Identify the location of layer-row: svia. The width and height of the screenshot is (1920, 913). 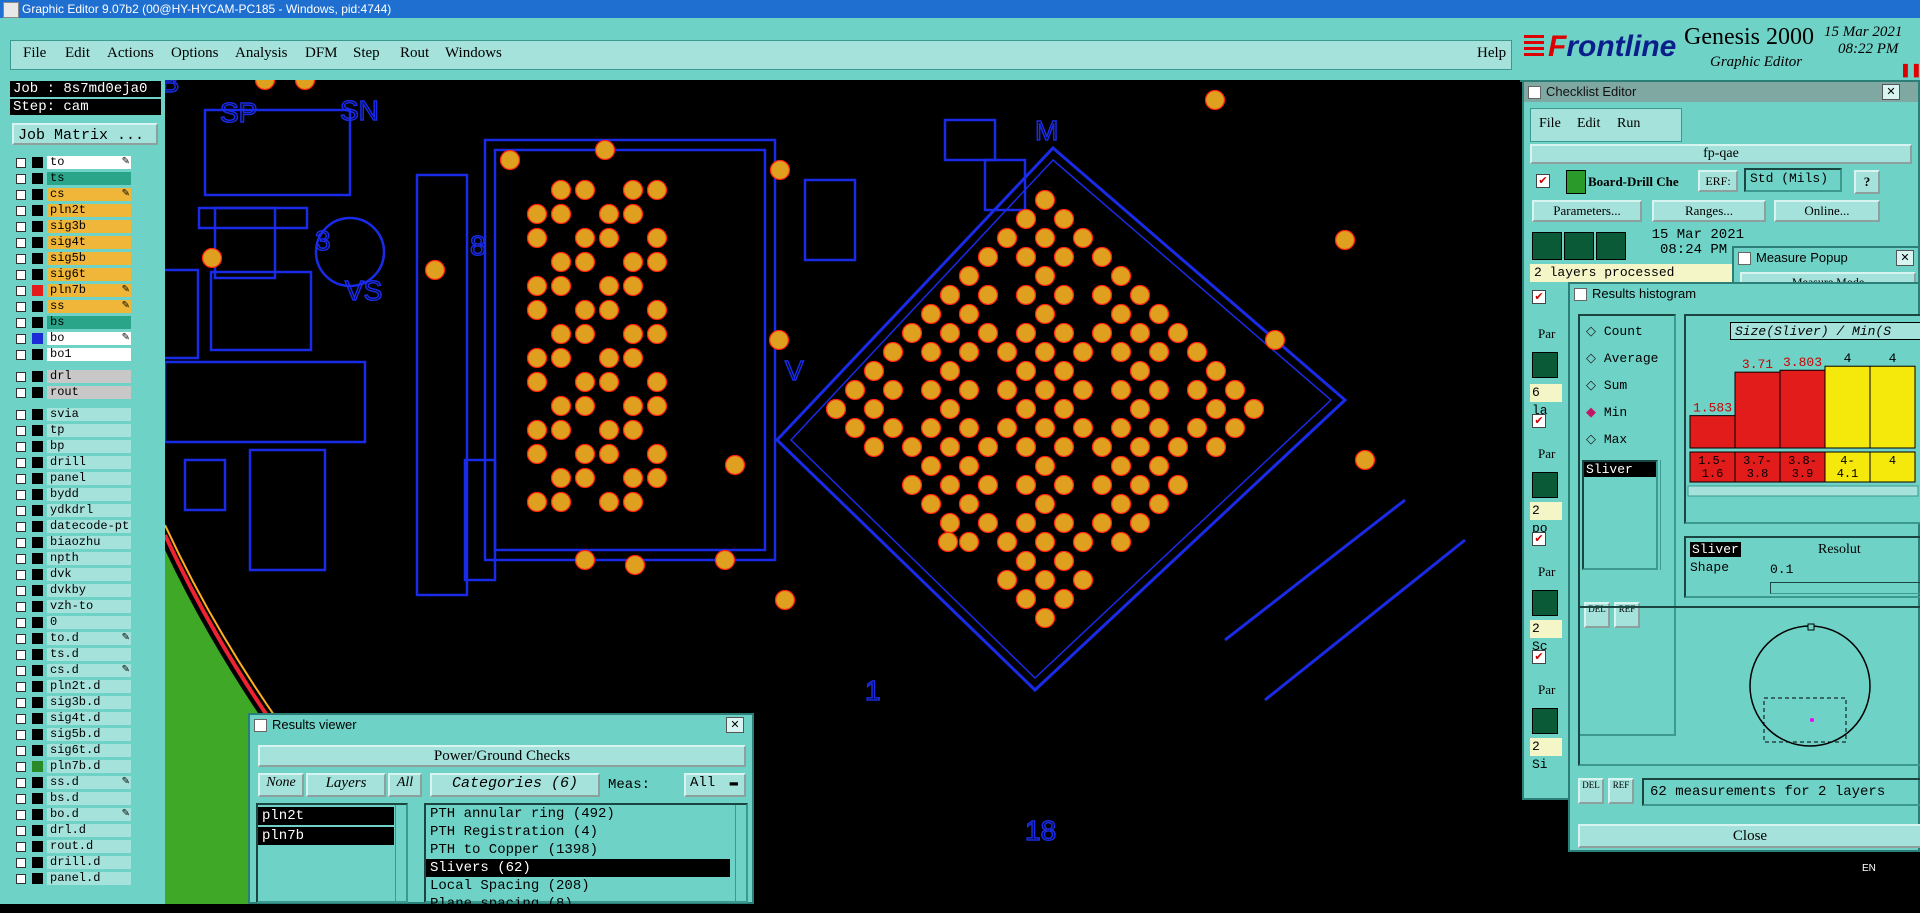
(73, 414).